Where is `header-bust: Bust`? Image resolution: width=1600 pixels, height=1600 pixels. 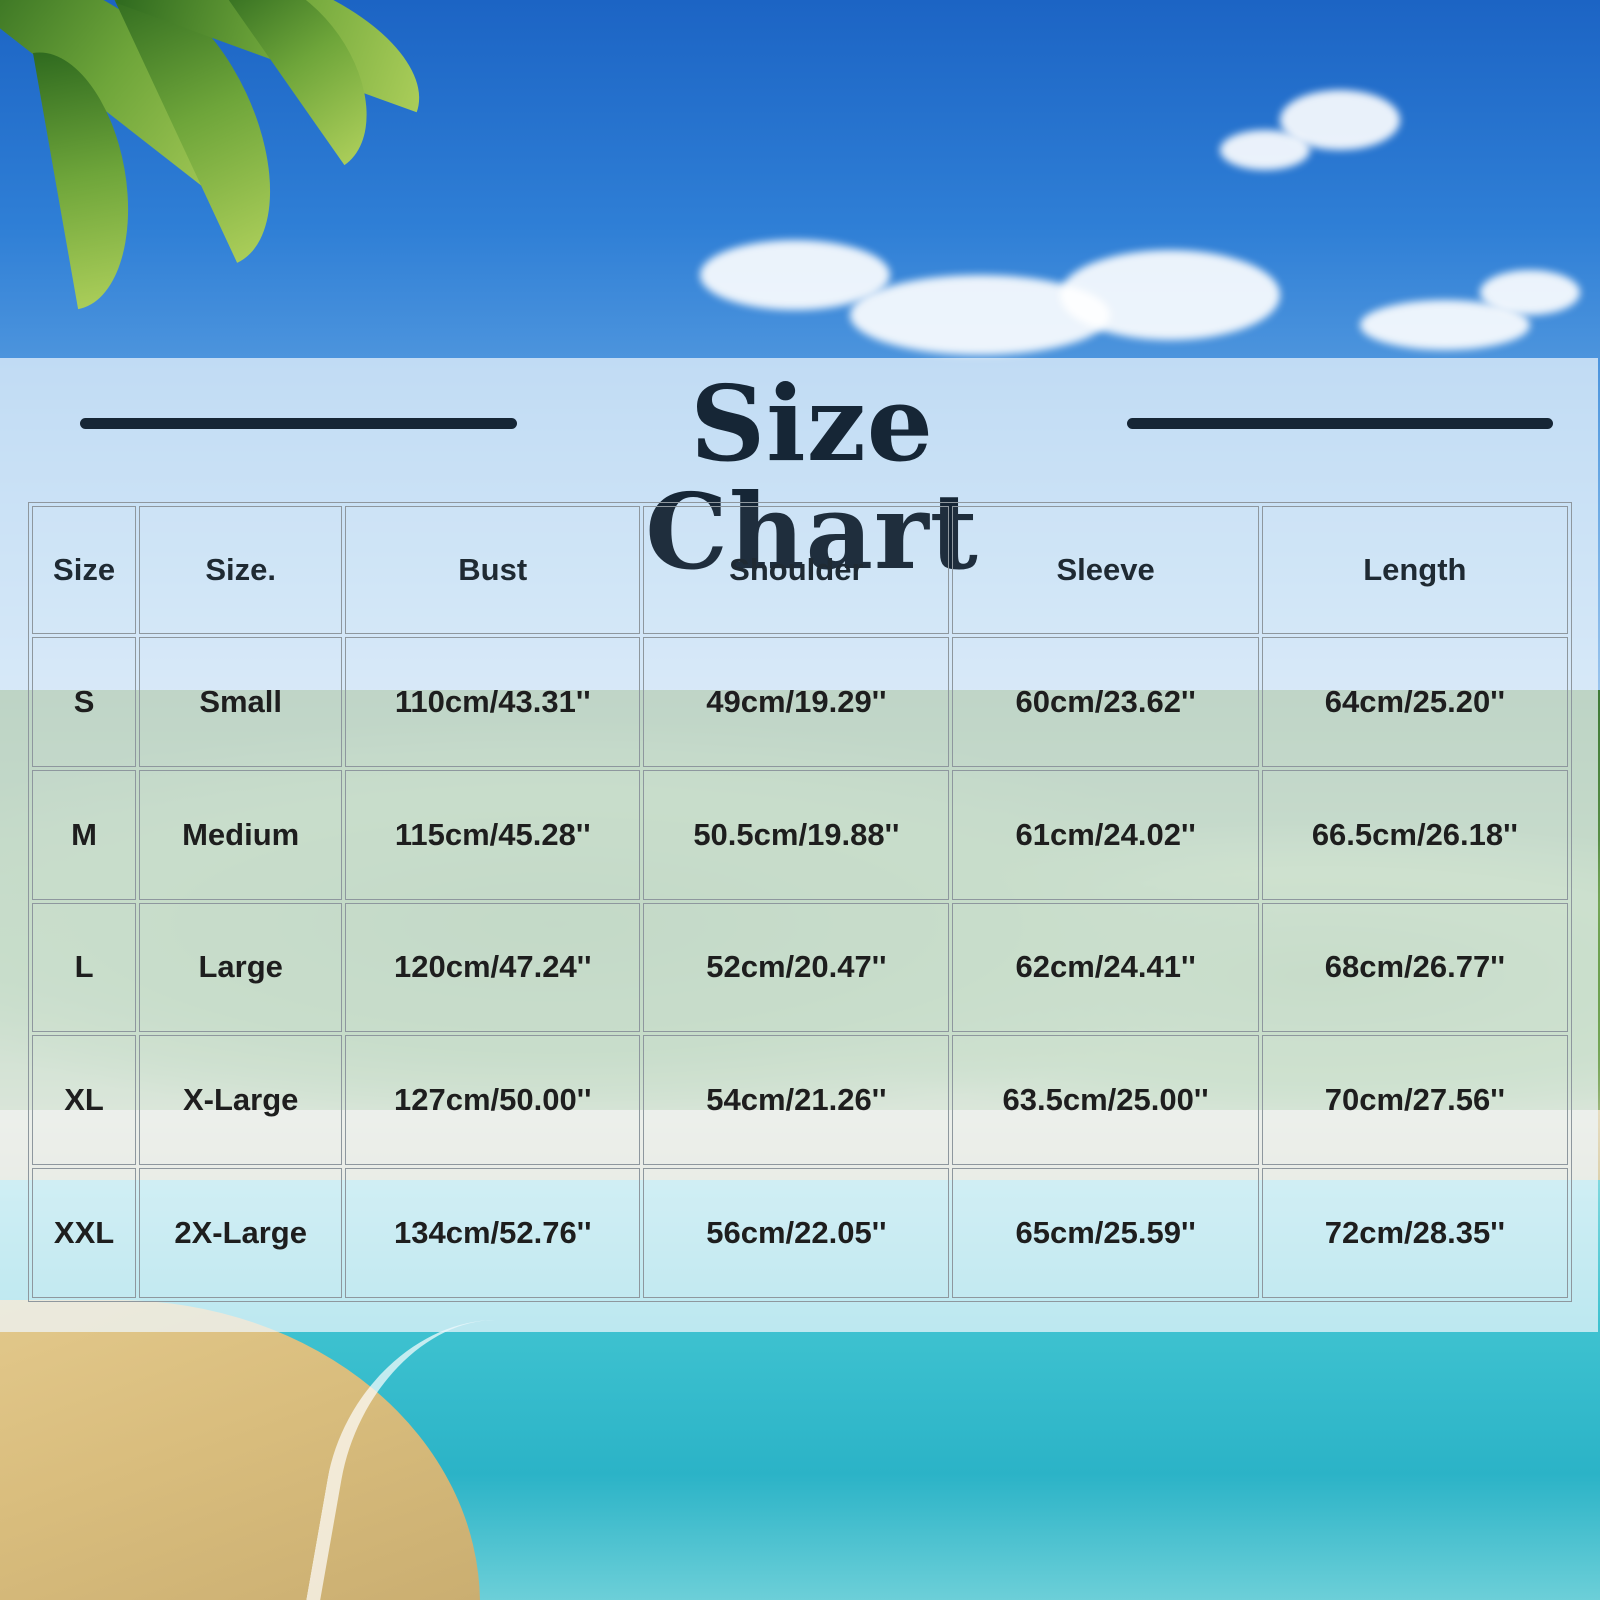
header-bust: Bust is located at coordinates (493, 570).